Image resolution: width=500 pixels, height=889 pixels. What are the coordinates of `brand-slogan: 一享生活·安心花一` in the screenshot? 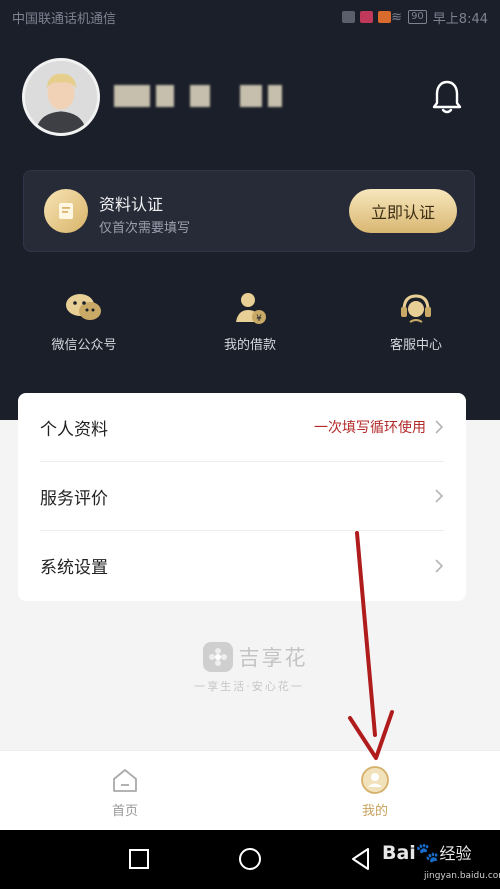 It's located at (249, 686).